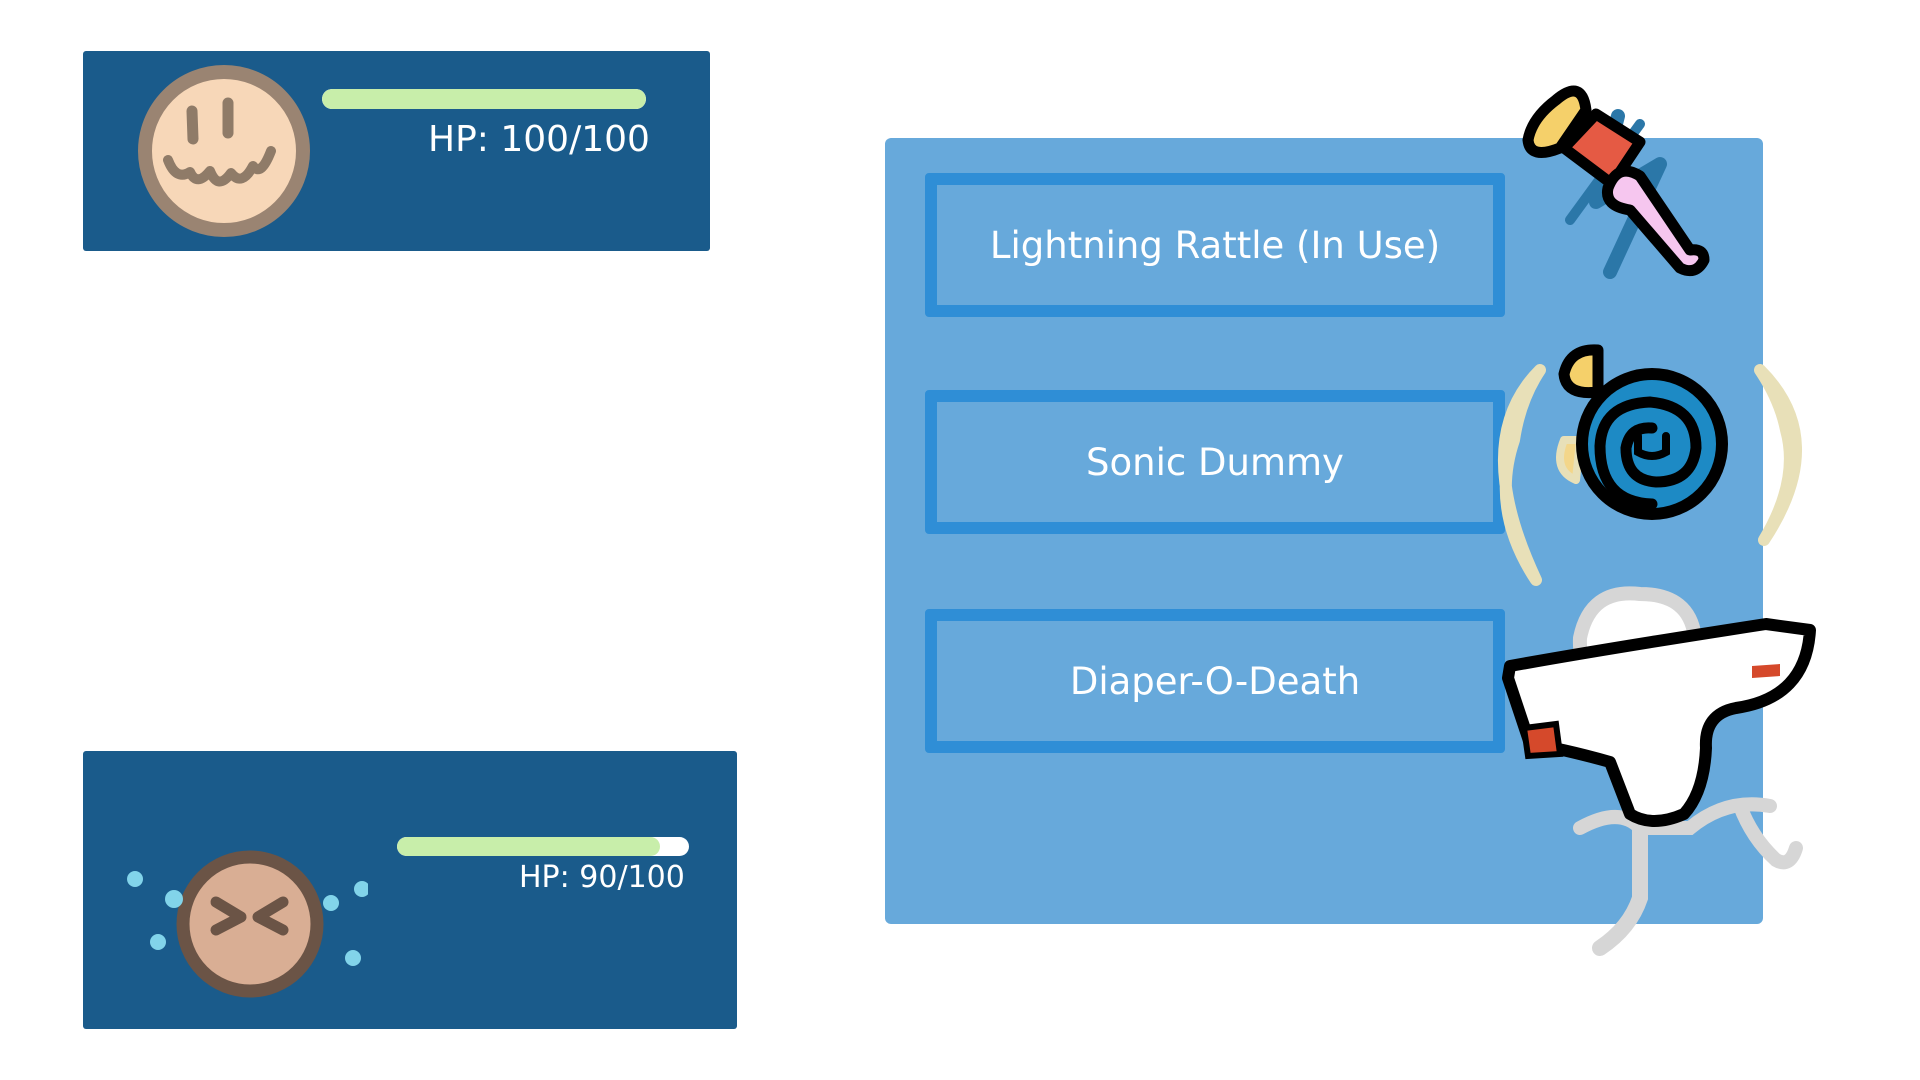 This screenshot has width=1920, height=1080. I want to click on player-hp-fill, so click(484, 99).